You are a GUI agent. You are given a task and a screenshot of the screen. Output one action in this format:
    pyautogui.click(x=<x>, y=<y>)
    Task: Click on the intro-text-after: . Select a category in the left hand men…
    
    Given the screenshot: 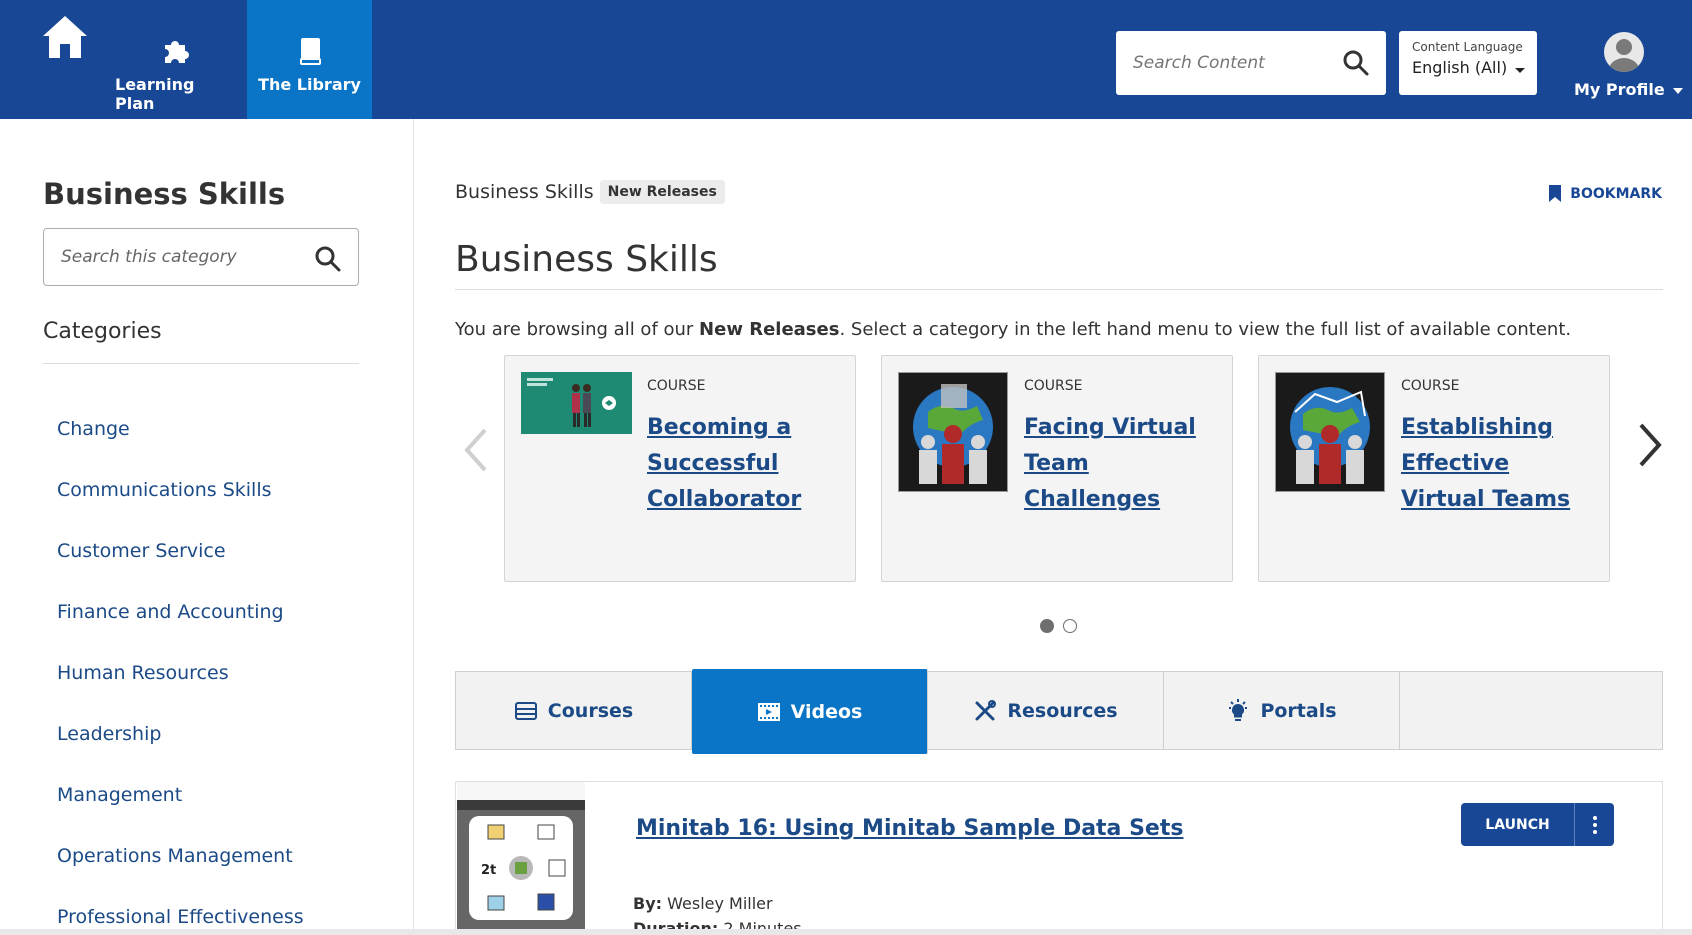 What is the action you would take?
    pyautogui.click(x=1205, y=329)
    